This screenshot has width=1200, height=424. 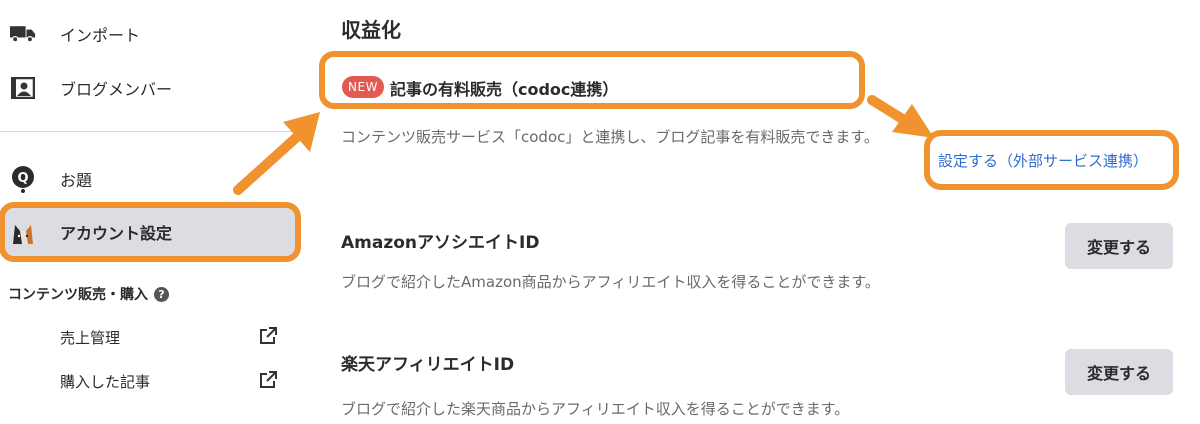 What do you see at coordinates (76, 180) in the screenshot?
I see `sidebar-item-label: お題` at bounding box center [76, 180].